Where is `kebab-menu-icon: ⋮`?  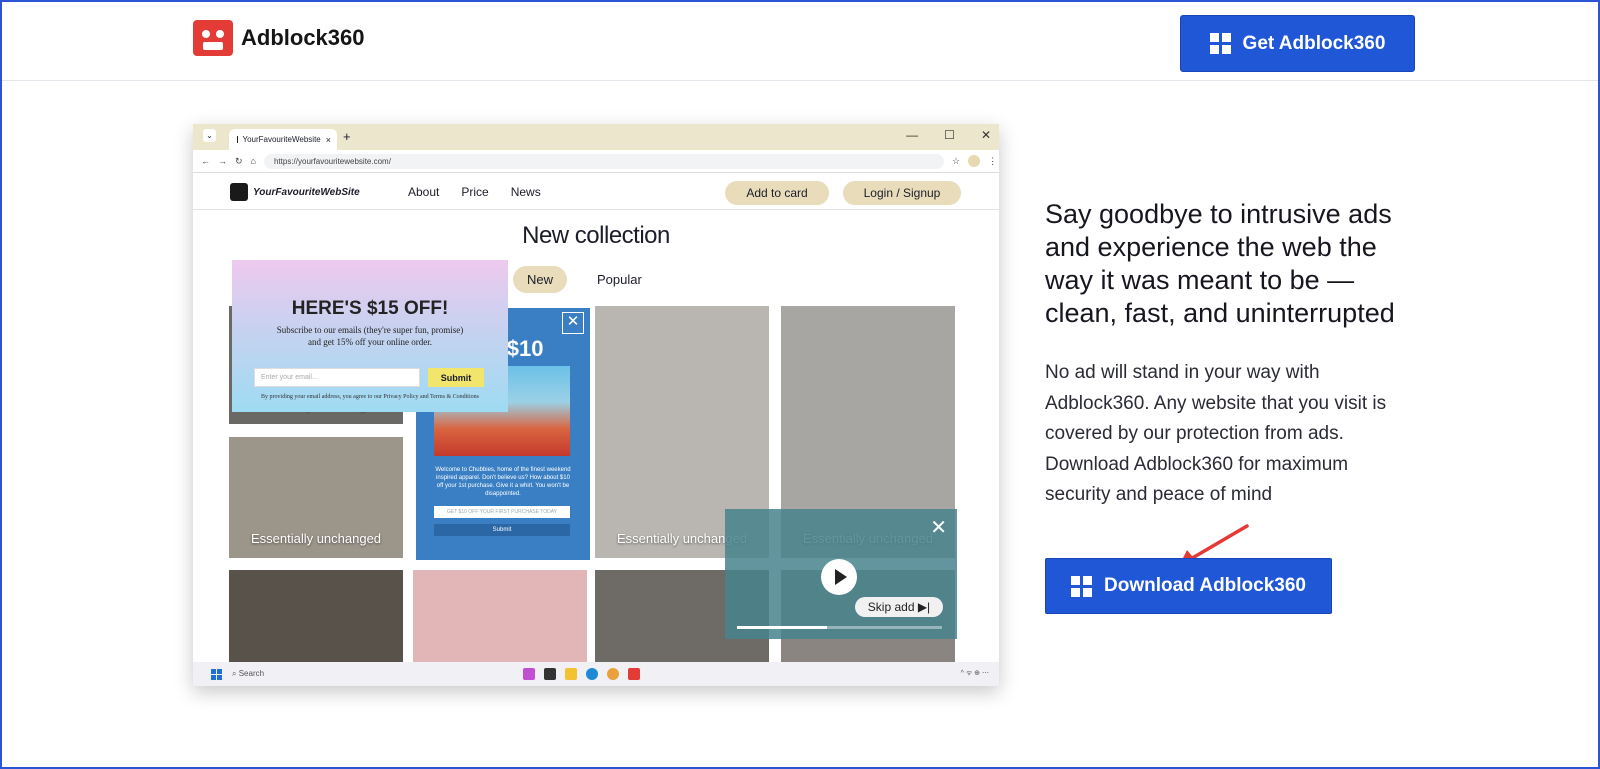
kebab-menu-icon: ⋮ is located at coordinates (993, 160).